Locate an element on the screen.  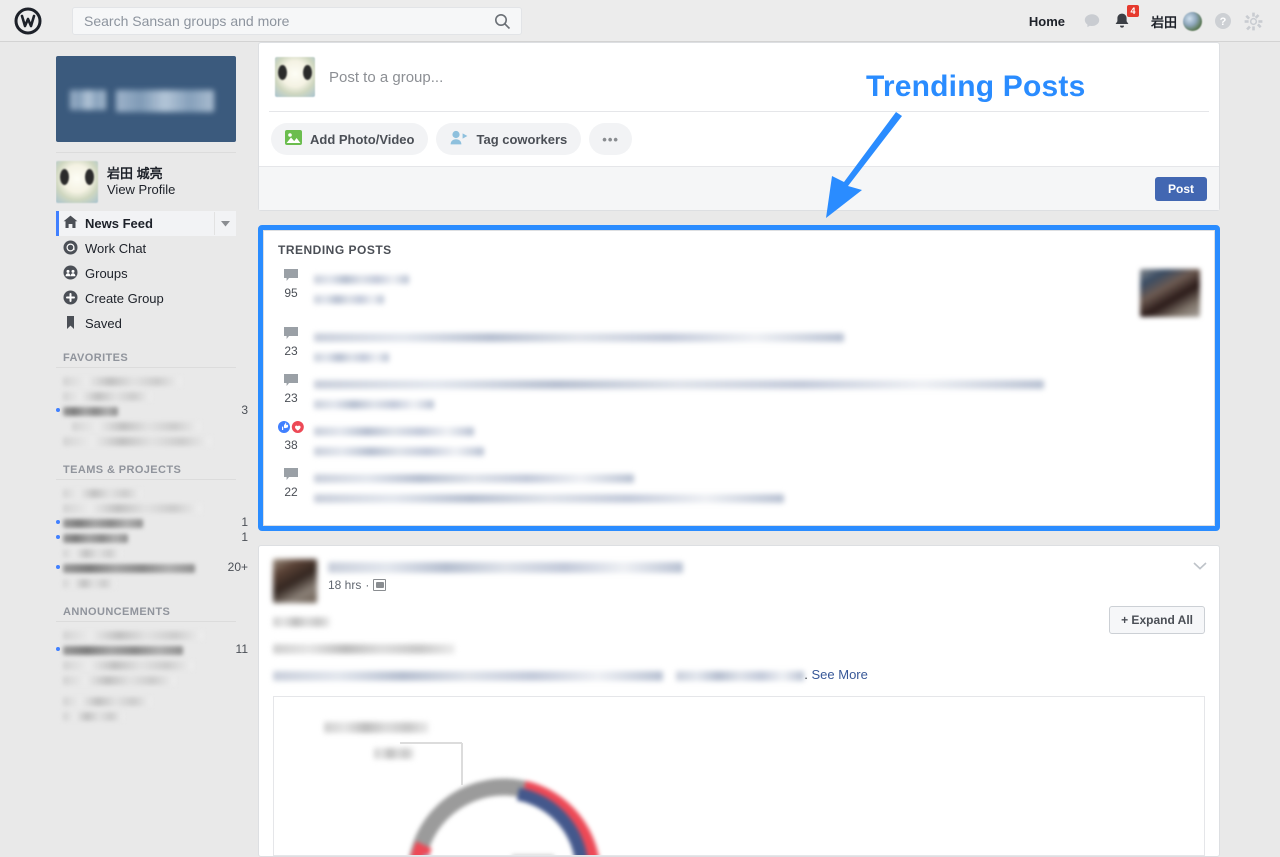
arrow-down-left-icon is located at coordinates (864, 165).